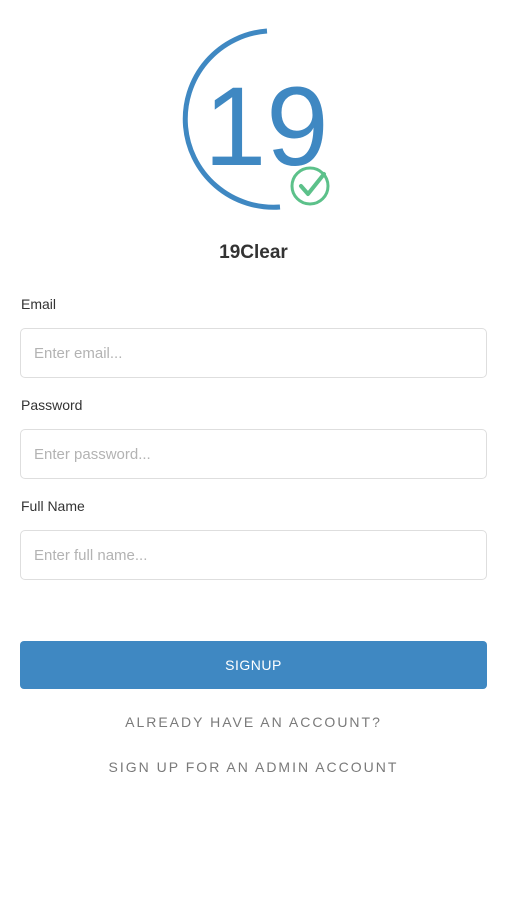  Describe the element at coordinates (253, 665) in the screenshot. I see `signup-button: SIGNUP` at that location.